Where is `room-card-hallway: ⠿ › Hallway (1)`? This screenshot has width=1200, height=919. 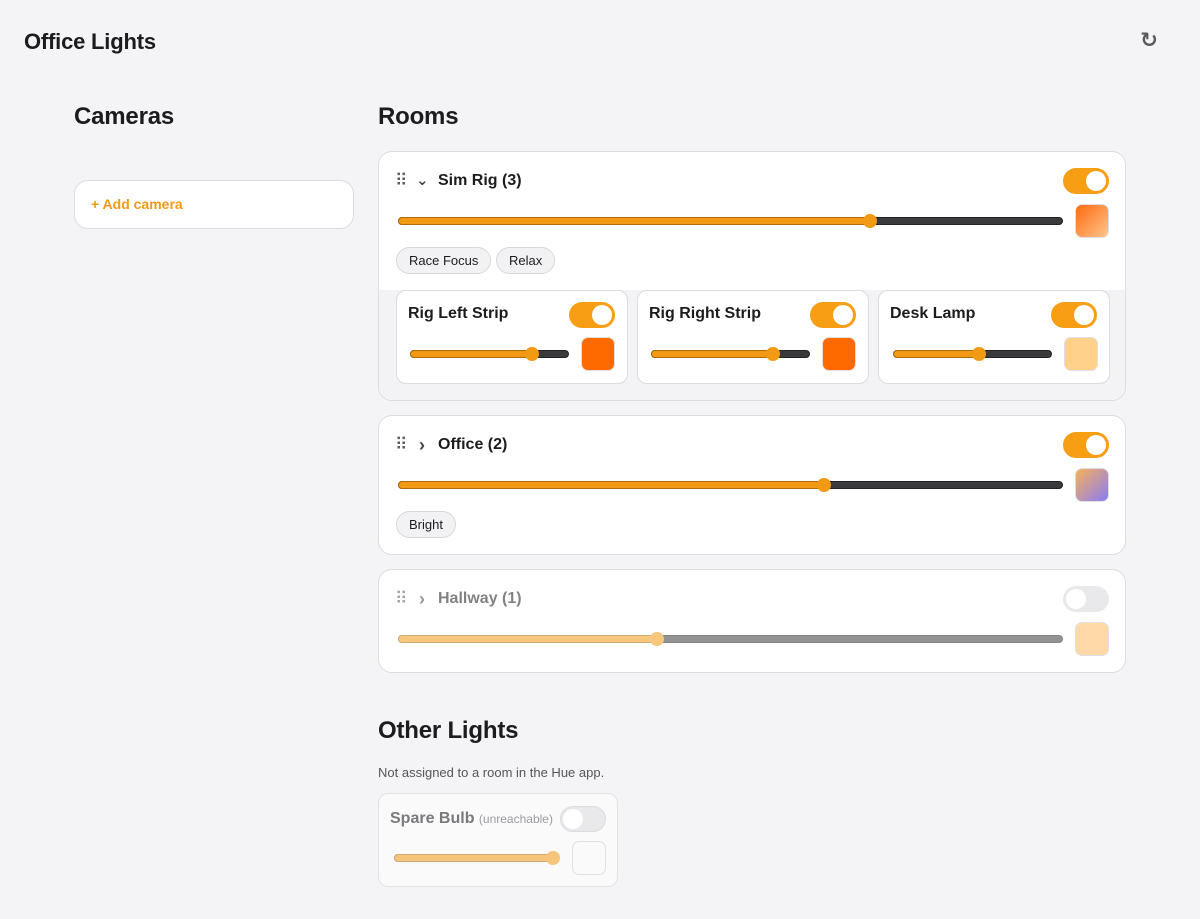 room-card-hallway: ⠿ › Hallway (1) is located at coordinates (752, 621).